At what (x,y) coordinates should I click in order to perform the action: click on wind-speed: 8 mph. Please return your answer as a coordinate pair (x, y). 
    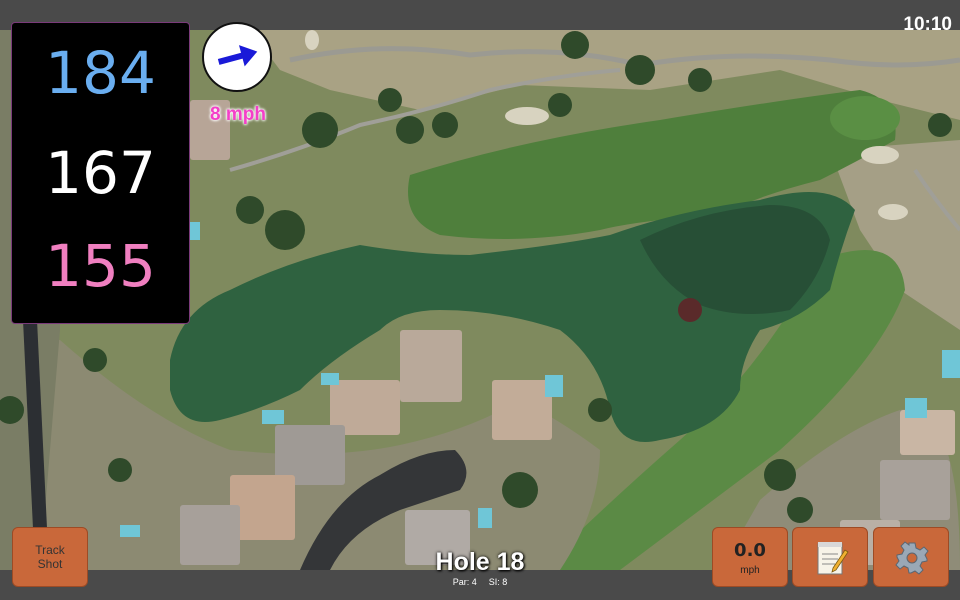
    Looking at the image, I should click on (238, 114).